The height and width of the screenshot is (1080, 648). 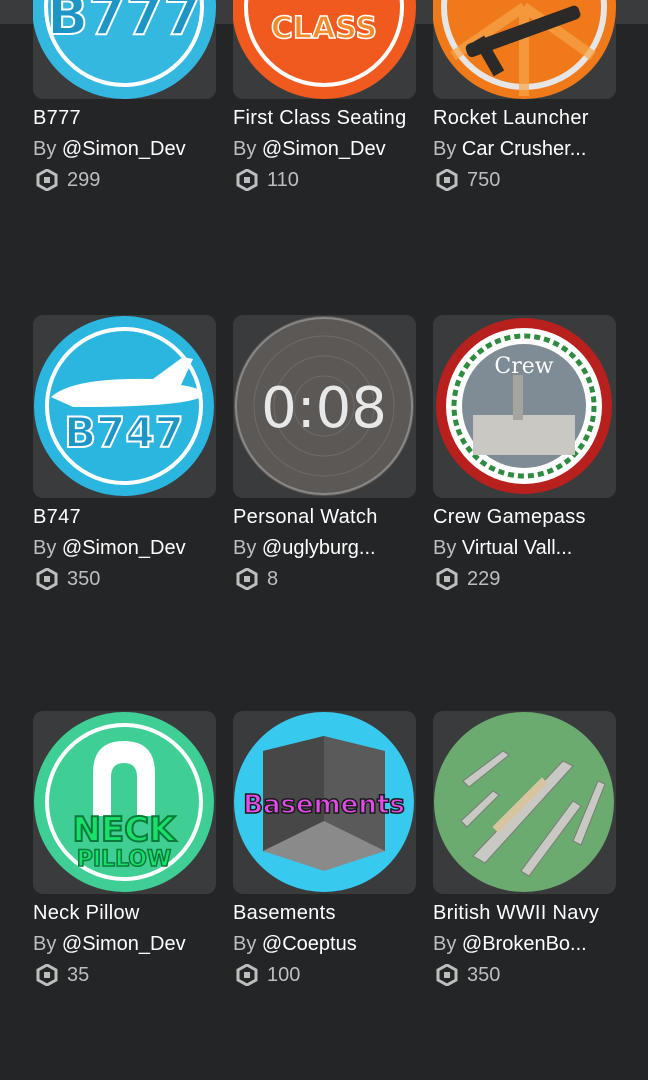 I want to click on price-value: 35, so click(x=78, y=974).